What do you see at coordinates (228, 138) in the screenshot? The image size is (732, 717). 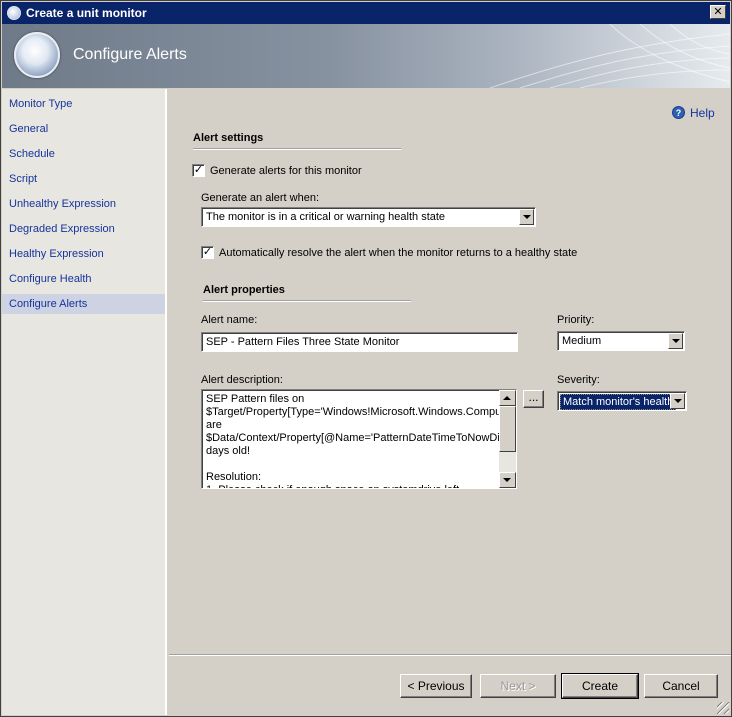 I see `alert-settings-heading: Alert settings` at bounding box center [228, 138].